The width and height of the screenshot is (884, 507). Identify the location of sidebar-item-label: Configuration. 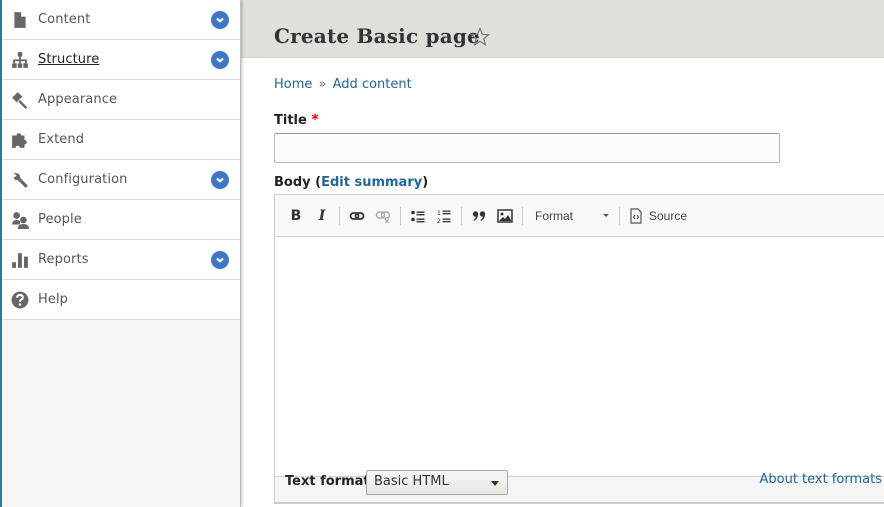
(83, 179).